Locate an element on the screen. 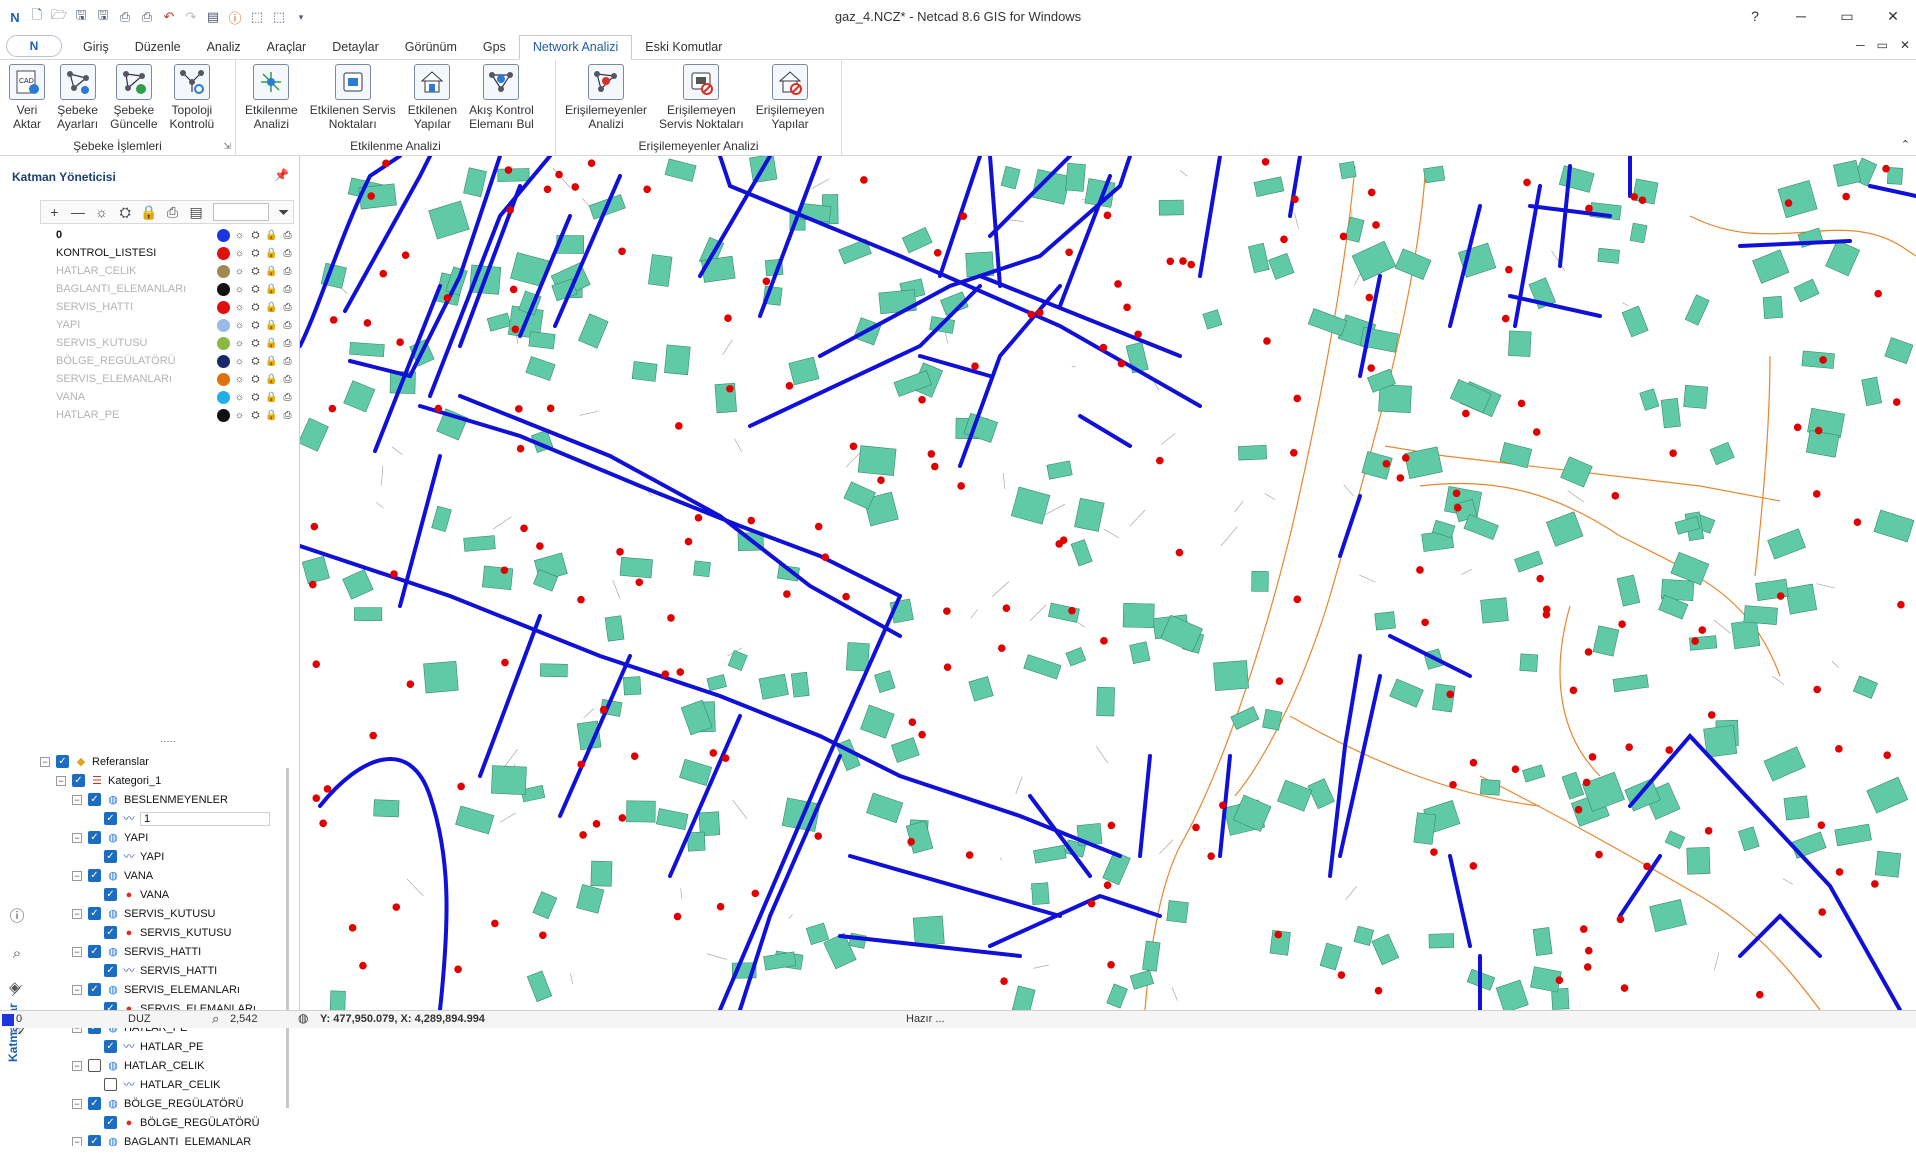 Image resolution: width=1916 pixels, height=1160 pixels. layer-filter-input is located at coordinates (241, 212).